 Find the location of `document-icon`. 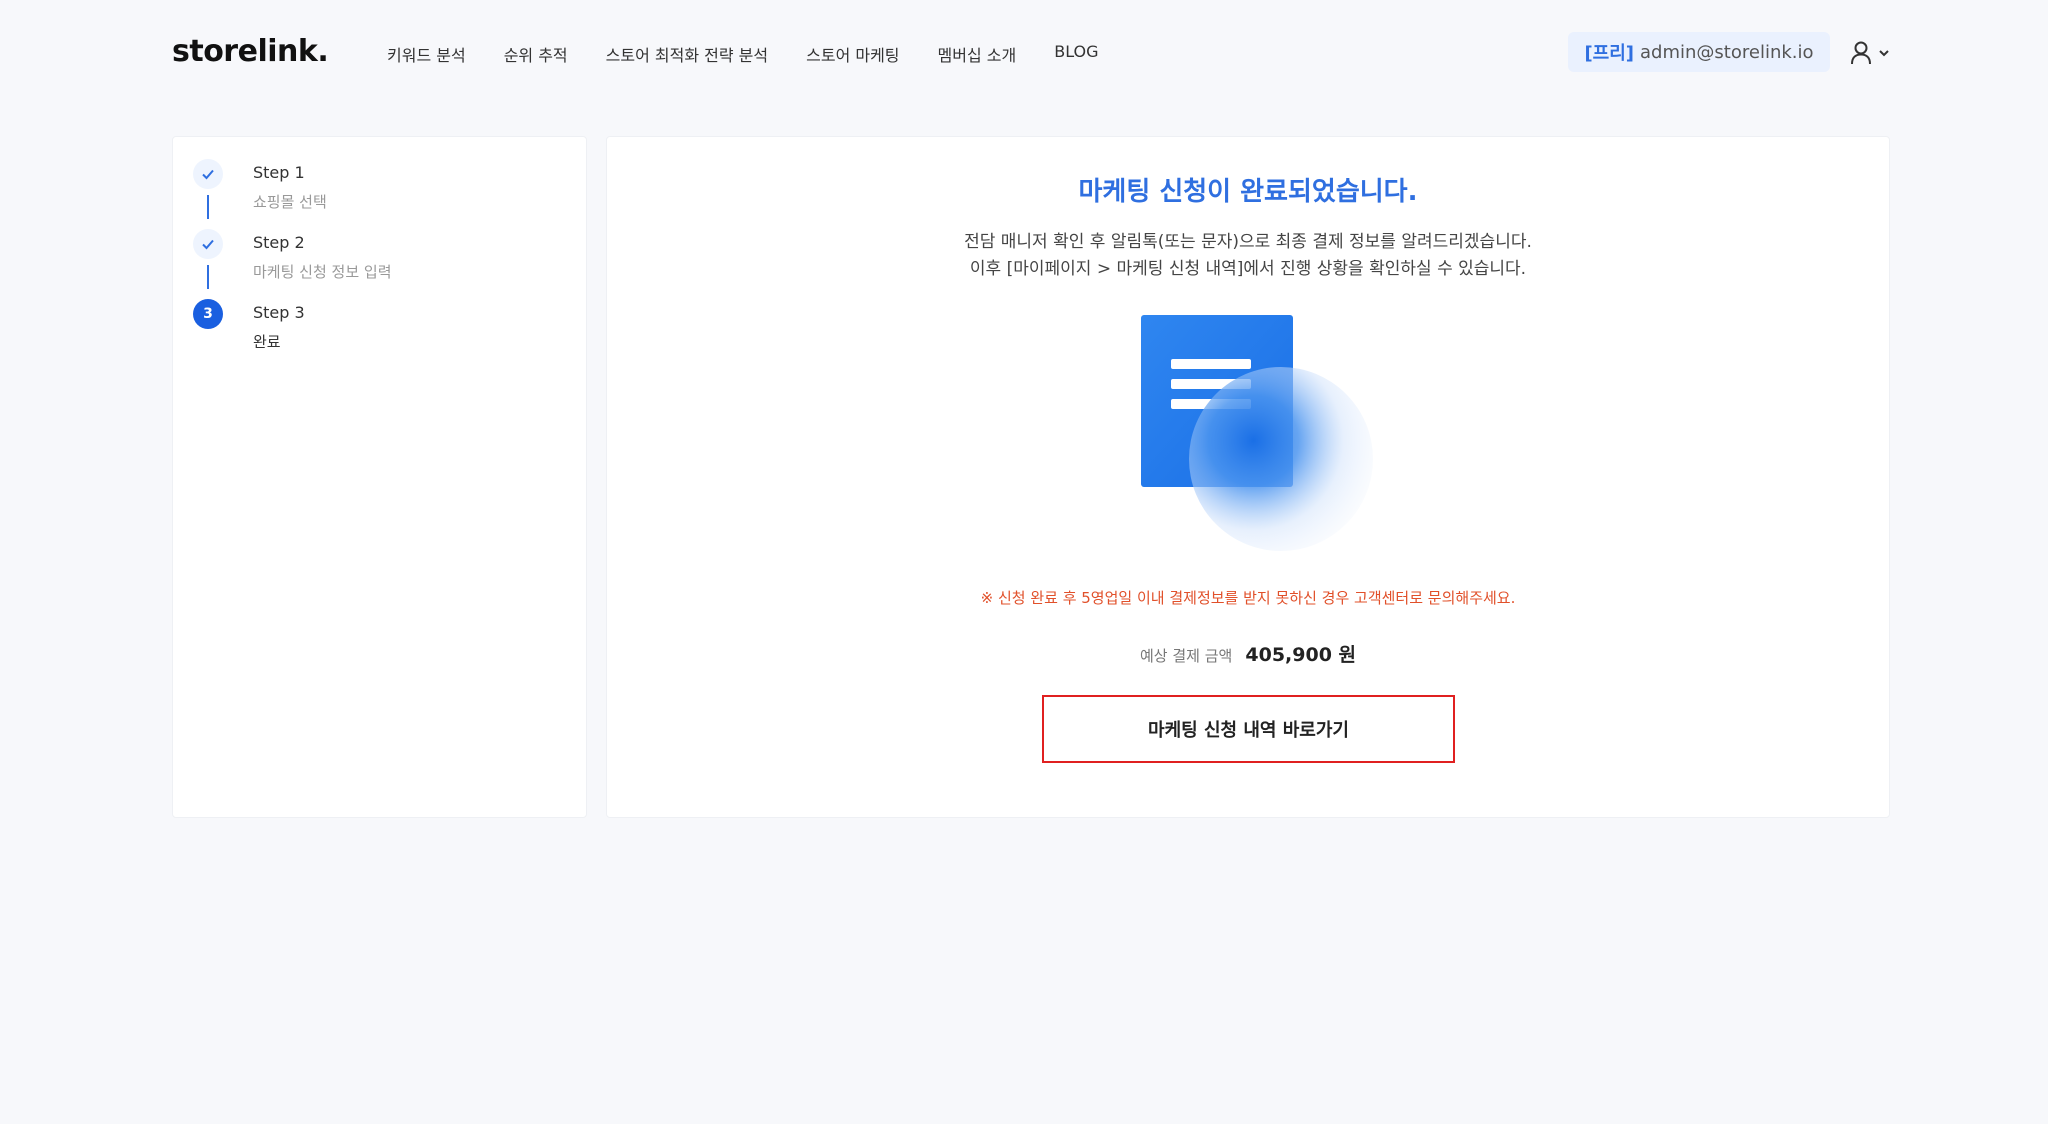

document-icon is located at coordinates (1257, 433).